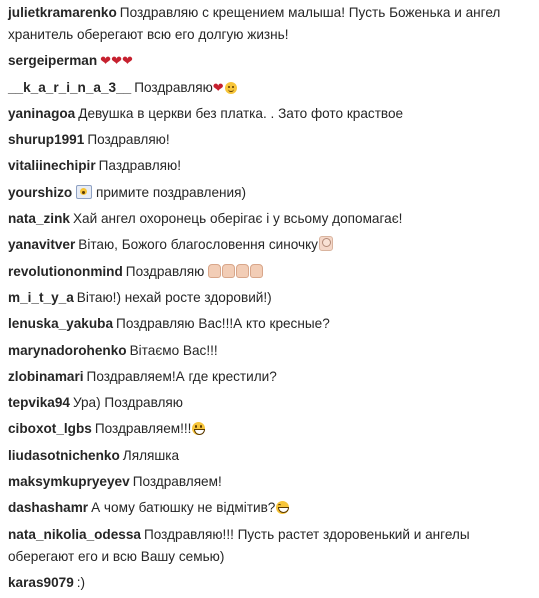  What do you see at coordinates (41, 582) in the screenshot?
I see `comment-username: karas9079` at bounding box center [41, 582].